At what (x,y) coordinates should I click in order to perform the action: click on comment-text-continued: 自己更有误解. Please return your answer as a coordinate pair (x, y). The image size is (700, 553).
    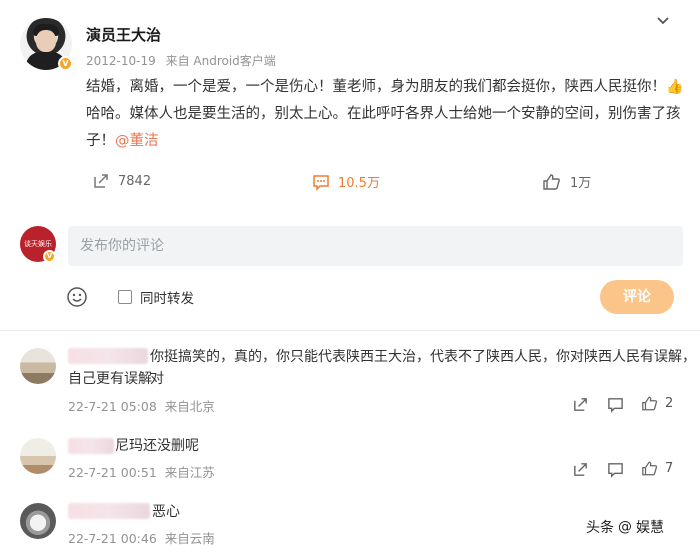
    Looking at the image, I should click on (110, 379).